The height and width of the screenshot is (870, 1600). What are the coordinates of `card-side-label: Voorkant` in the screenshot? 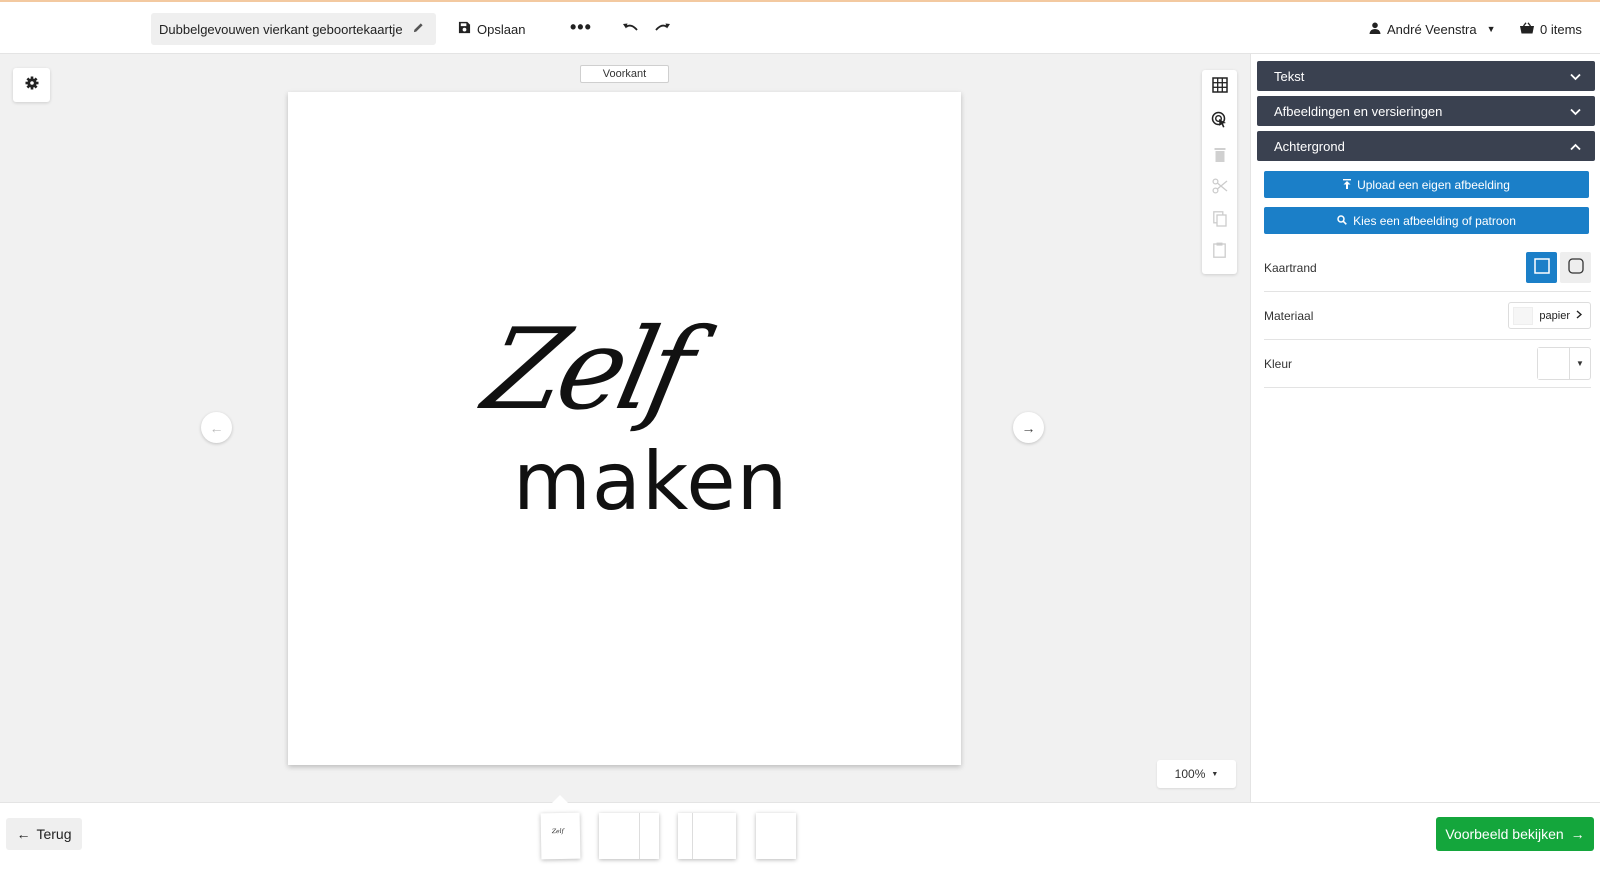 It's located at (624, 74).